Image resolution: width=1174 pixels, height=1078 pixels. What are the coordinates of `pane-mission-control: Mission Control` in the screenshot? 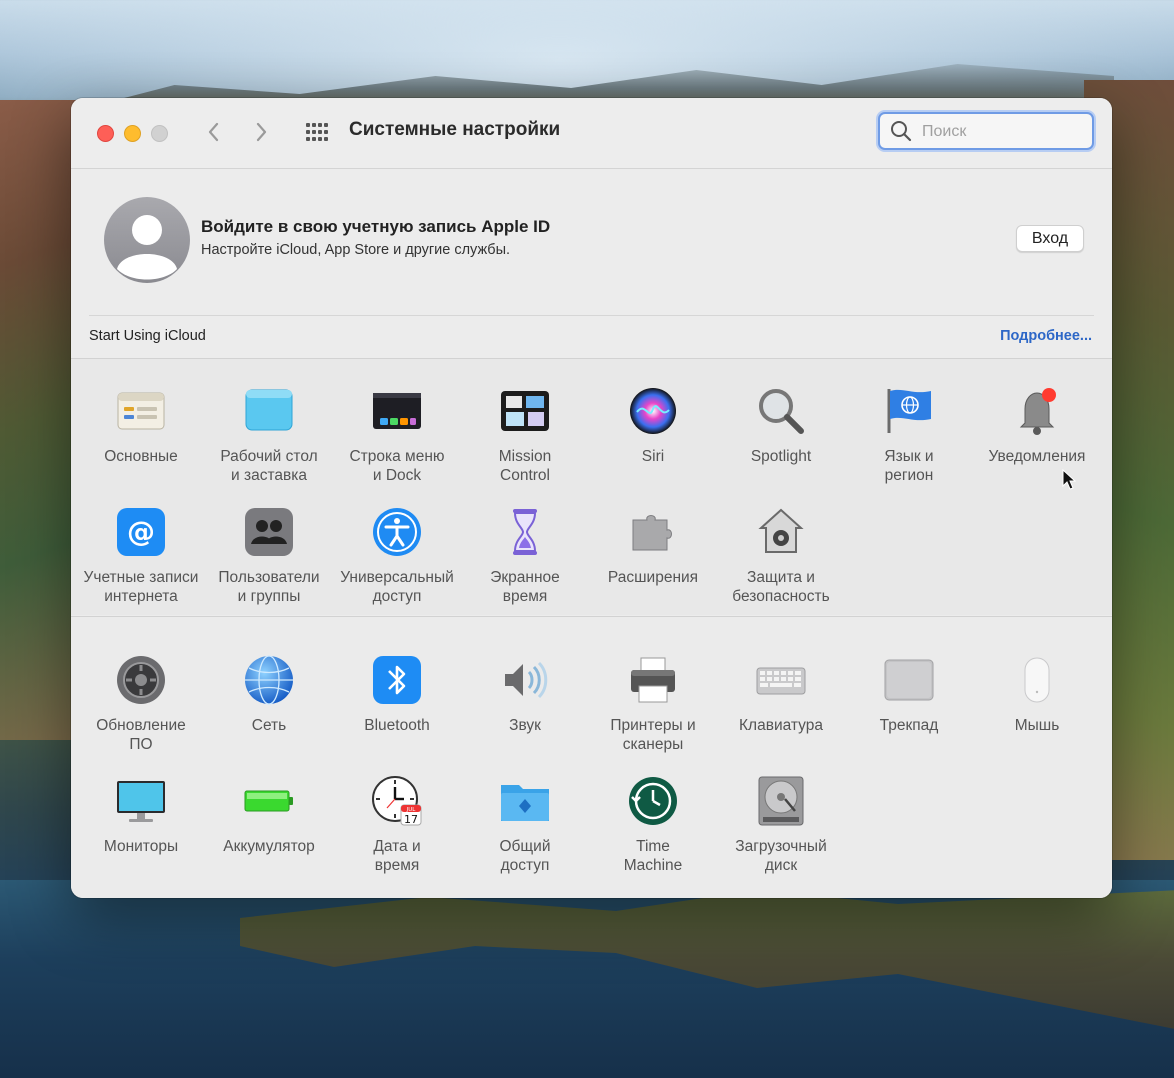 It's located at (525, 440).